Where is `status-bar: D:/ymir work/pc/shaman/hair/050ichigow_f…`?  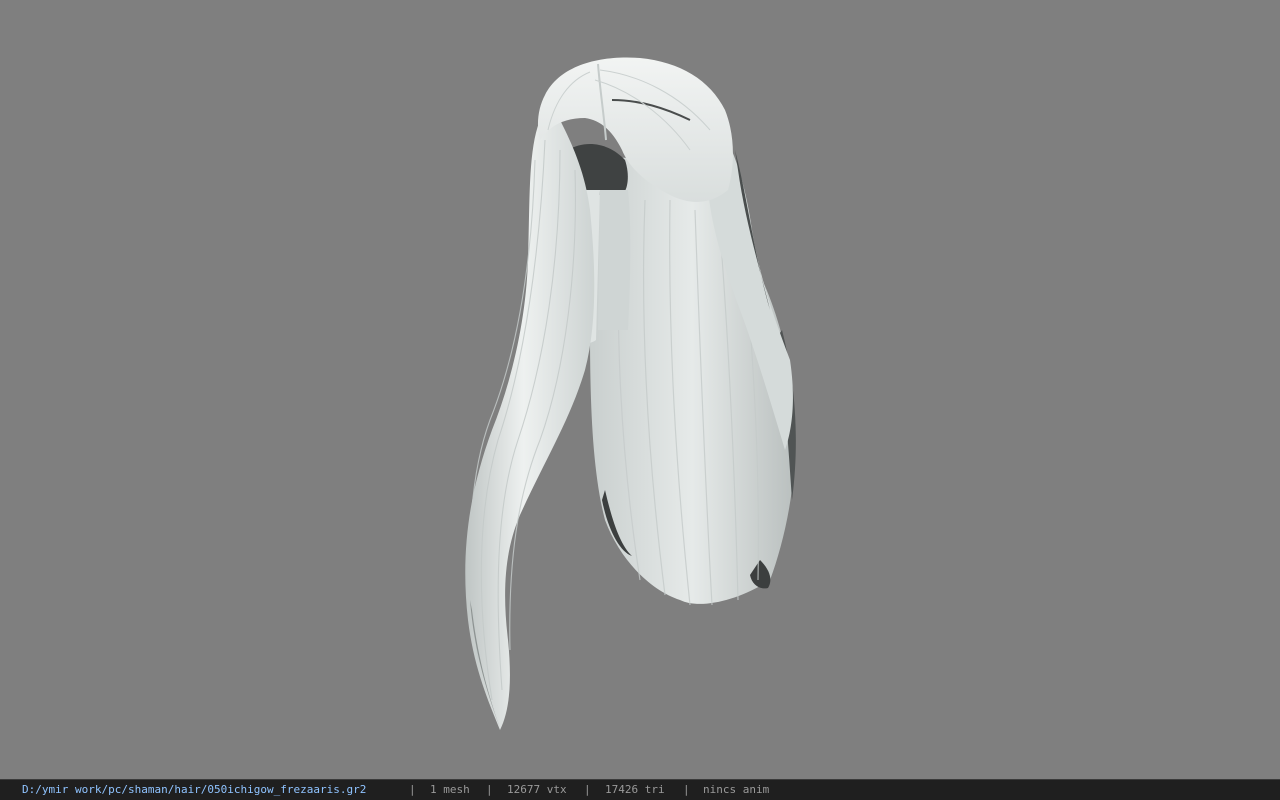 status-bar: D:/ymir work/pc/shaman/hair/050ichigow_f… is located at coordinates (640, 789).